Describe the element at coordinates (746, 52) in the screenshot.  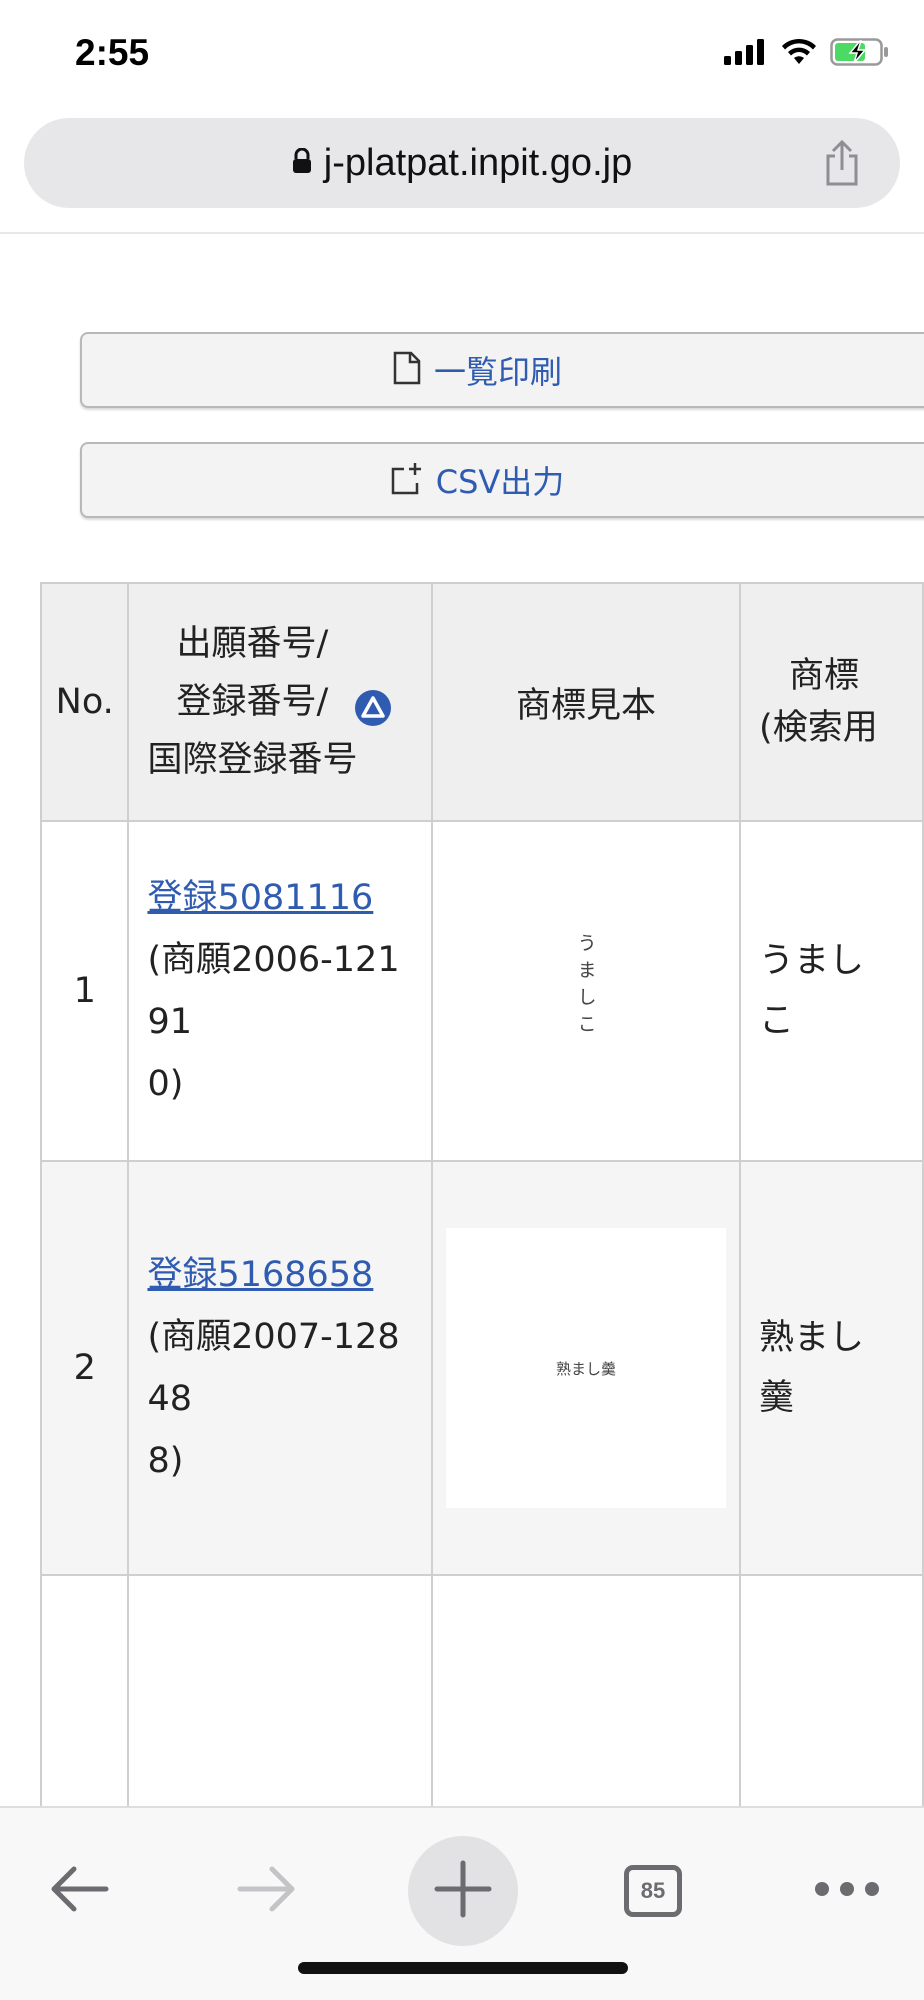
I see `cellular-signal-icon` at that location.